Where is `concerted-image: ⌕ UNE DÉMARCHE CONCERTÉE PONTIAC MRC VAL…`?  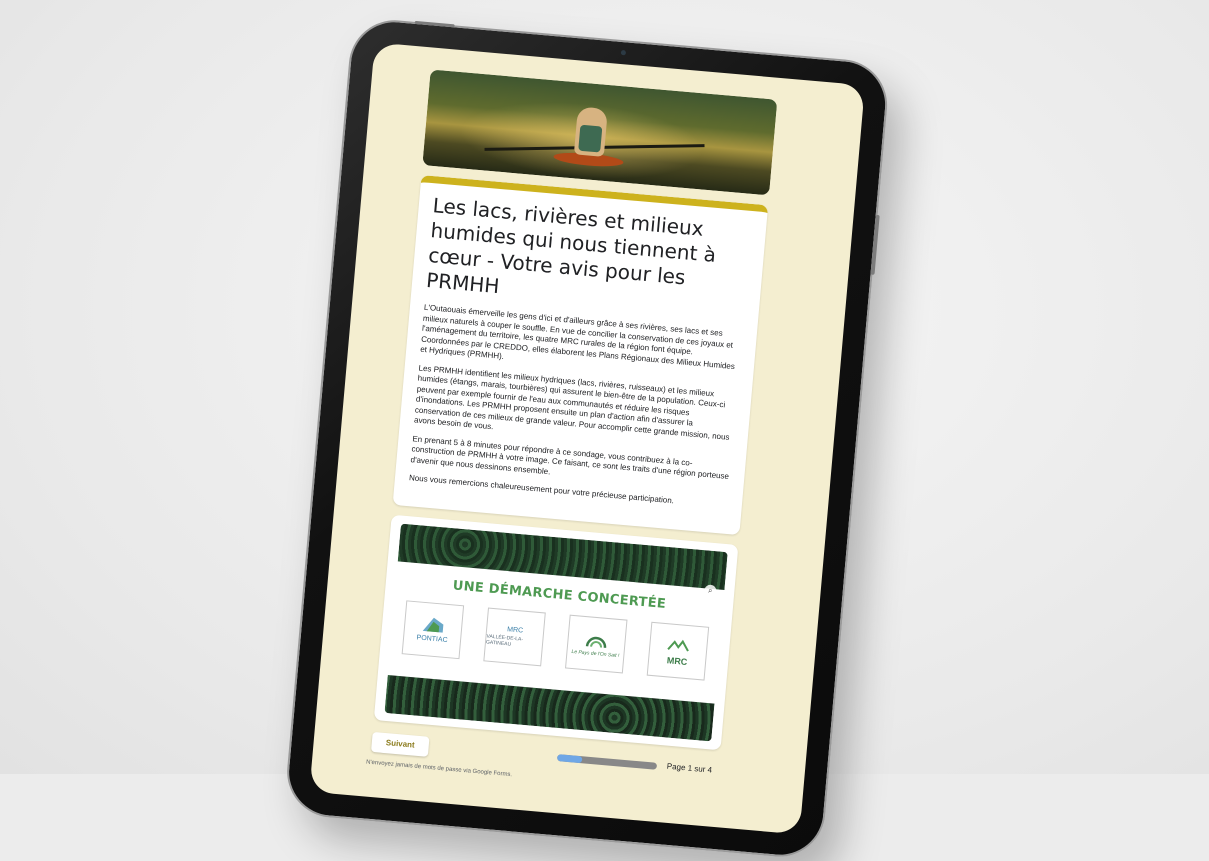 concerted-image: ⌕ UNE DÉMARCHE CONCERTÉE PONTIAC MRC VAL… is located at coordinates (556, 632).